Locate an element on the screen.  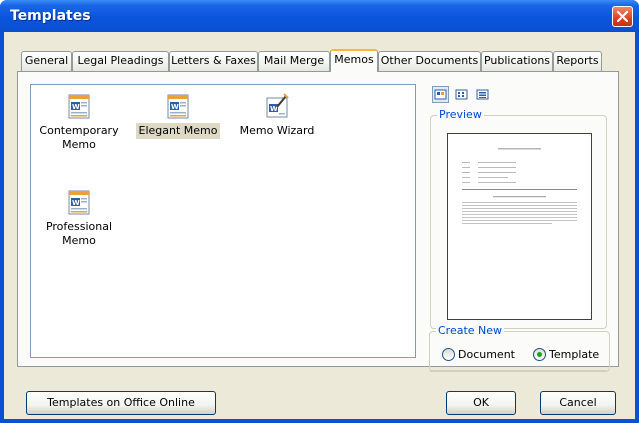
close-button is located at coordinates (622, 16).